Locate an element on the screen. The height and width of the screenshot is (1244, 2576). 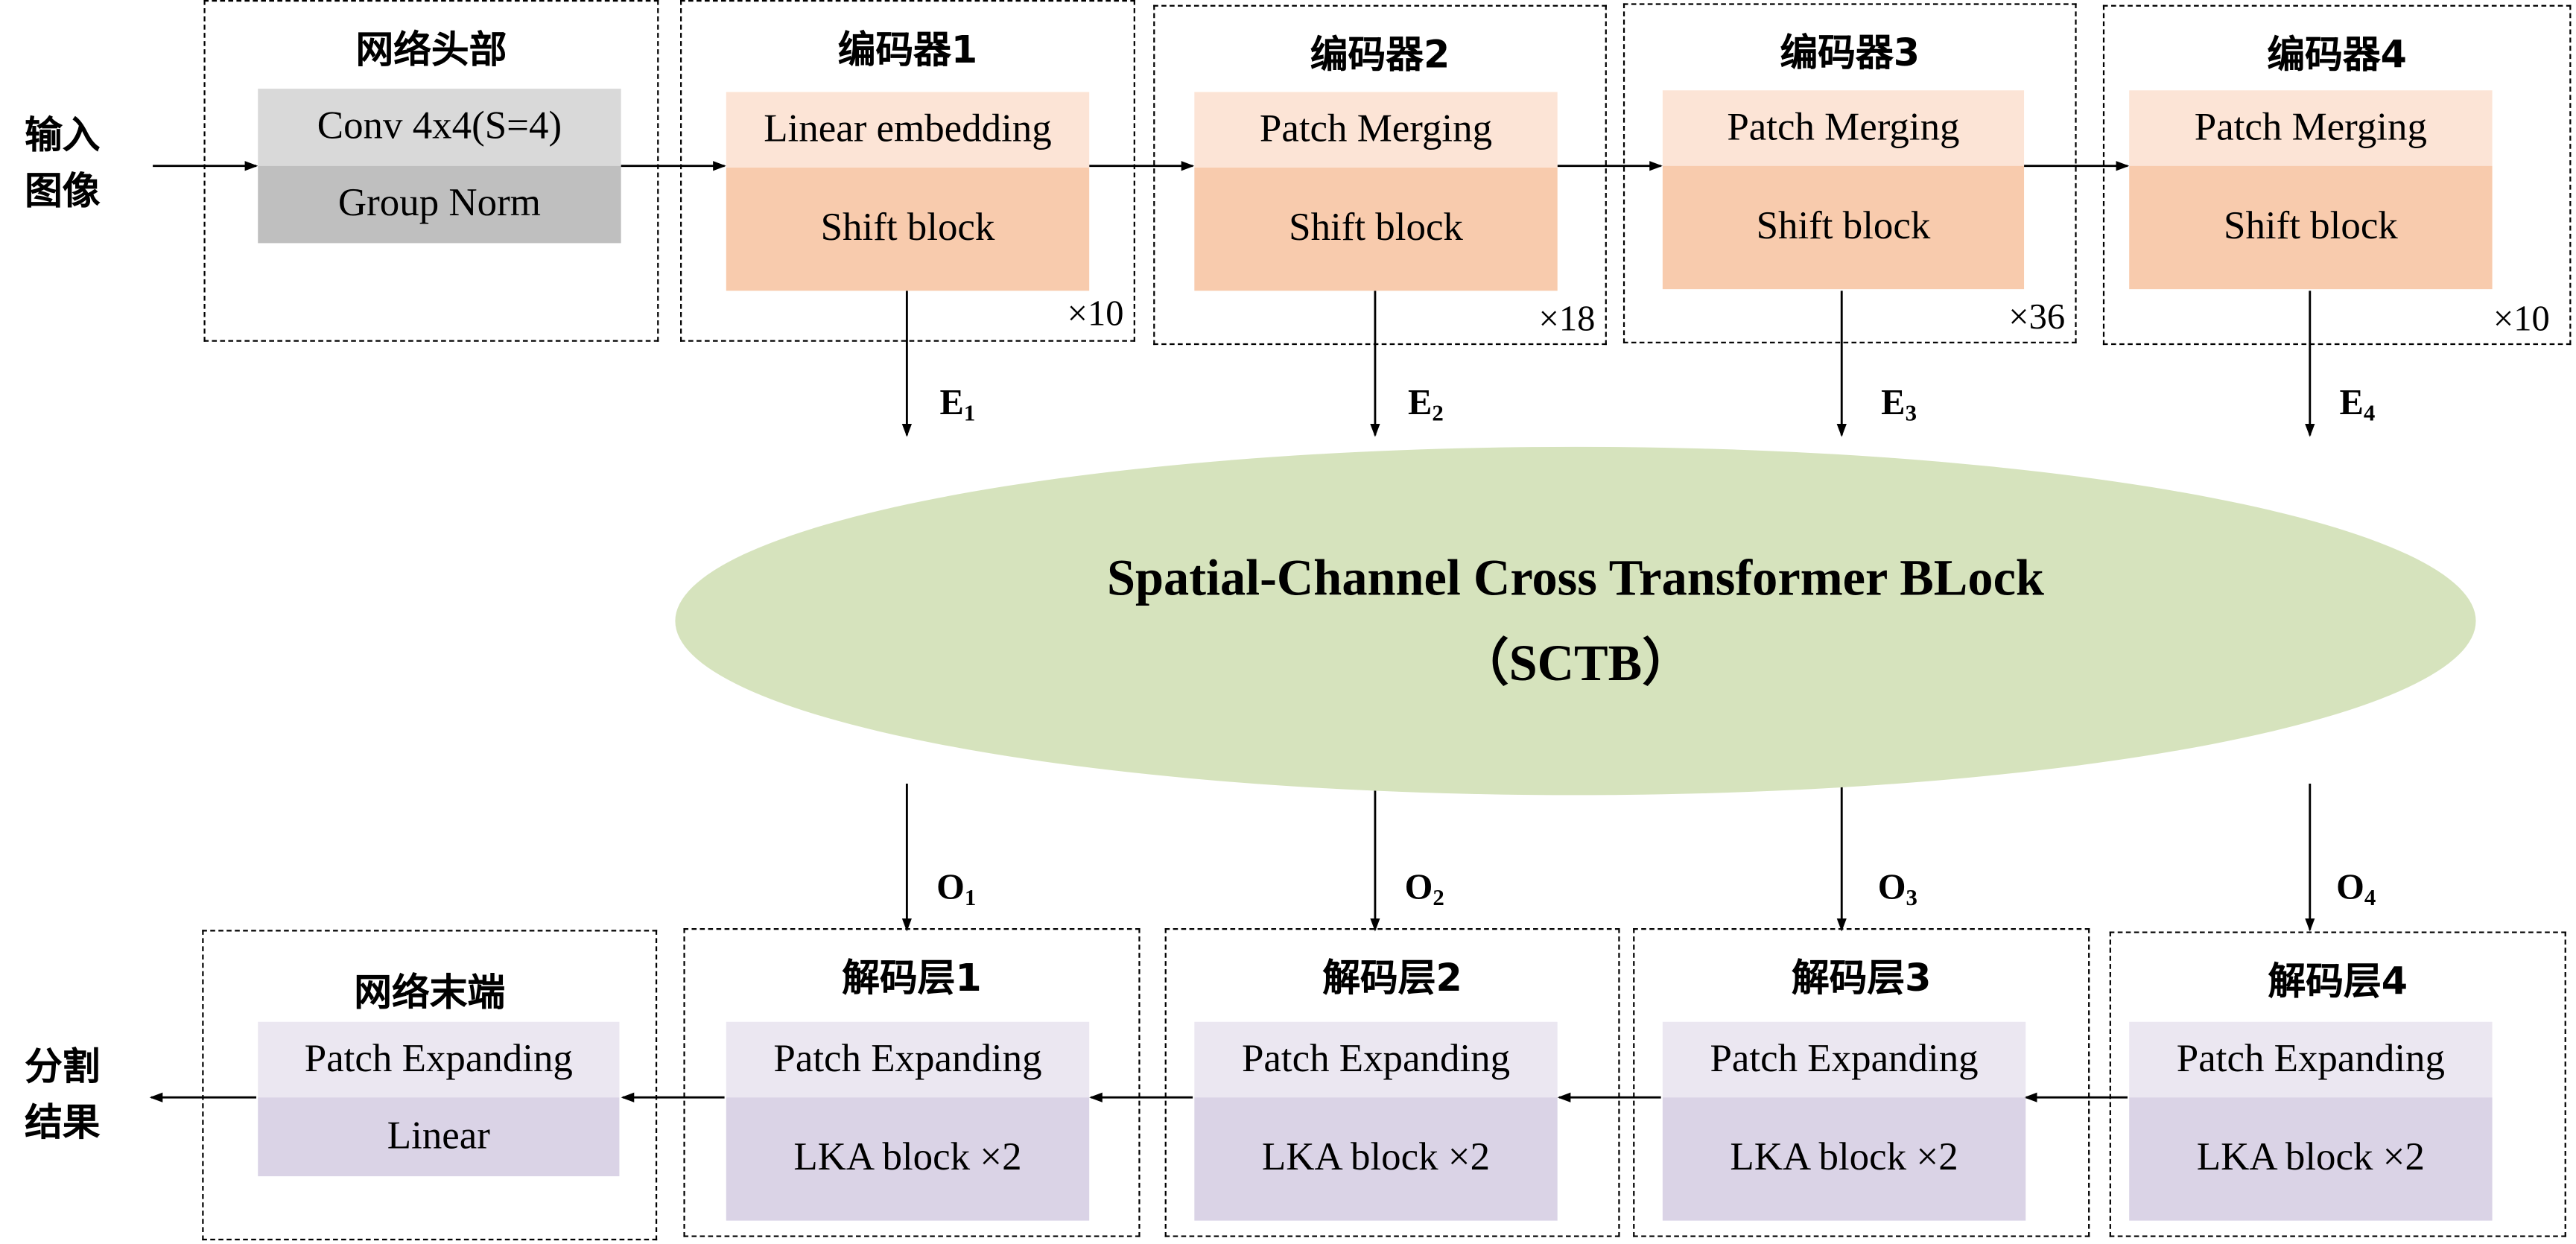
encoder-2-shift-block: Shift block is located at coordinates (1376, 229).